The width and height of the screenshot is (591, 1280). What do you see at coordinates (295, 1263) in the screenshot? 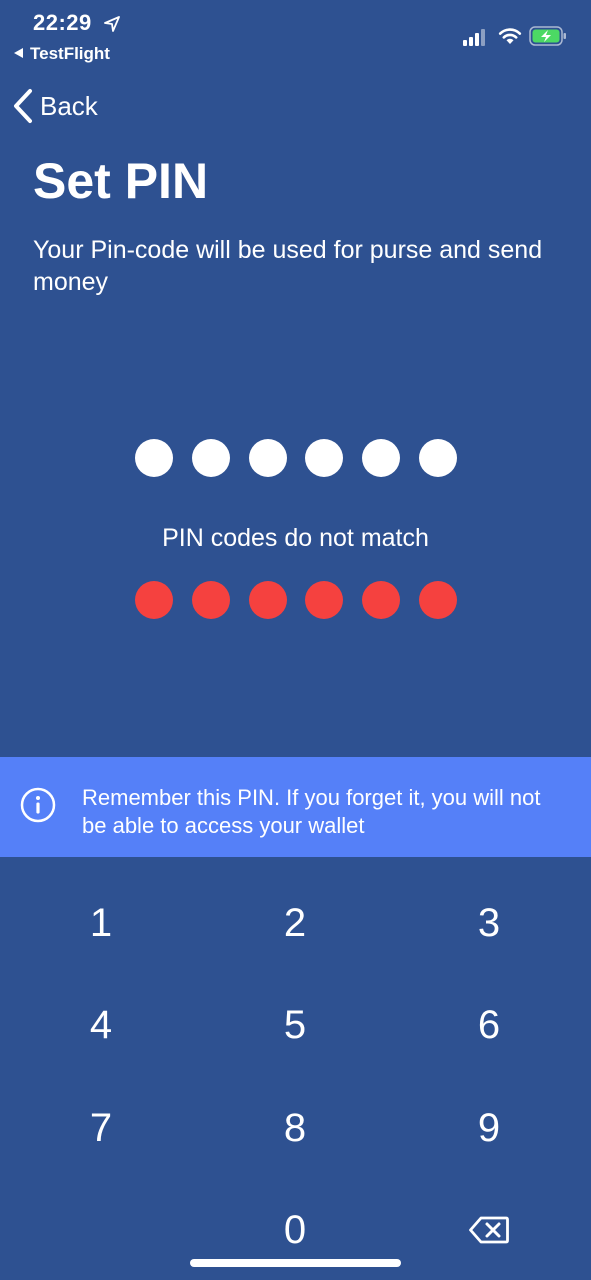
I see `home-indicator` at bounding box center [295, 1263].